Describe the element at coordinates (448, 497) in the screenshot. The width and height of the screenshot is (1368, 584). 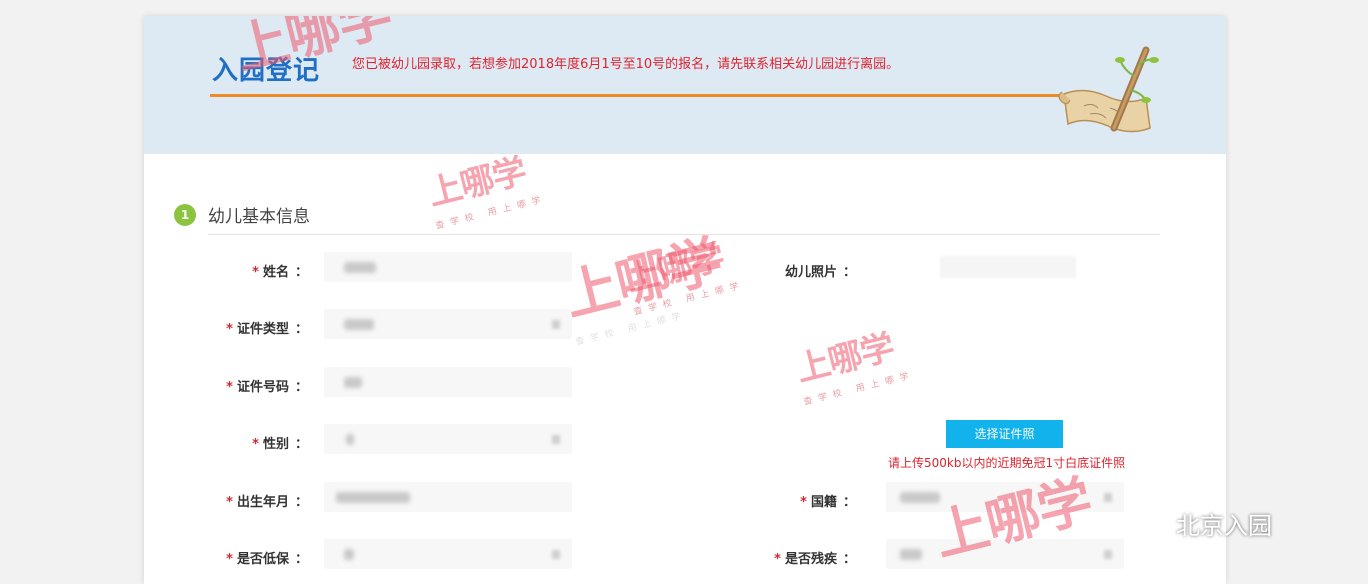
I see `birth-date-input` at that location.